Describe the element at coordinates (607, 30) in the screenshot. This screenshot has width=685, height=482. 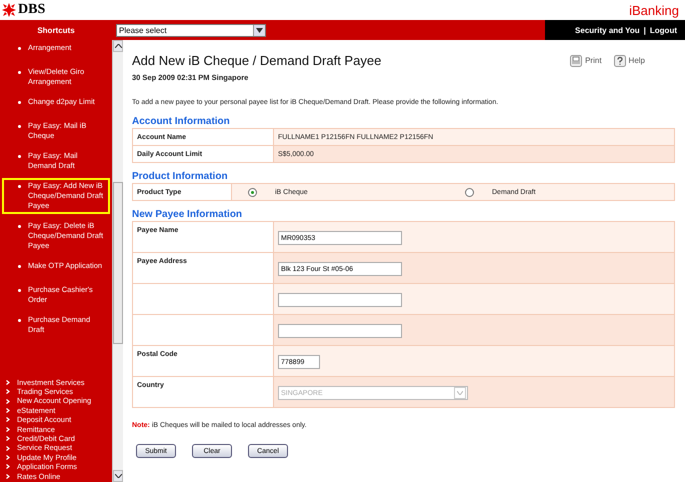
I see `security-link: Security and You` at that location.